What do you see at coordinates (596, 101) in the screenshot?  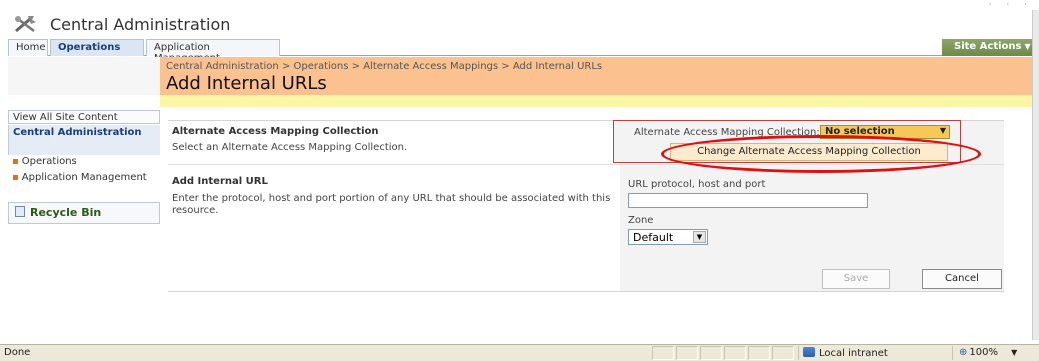 I see `title-underline-strip` at bounding box center [596, 101].